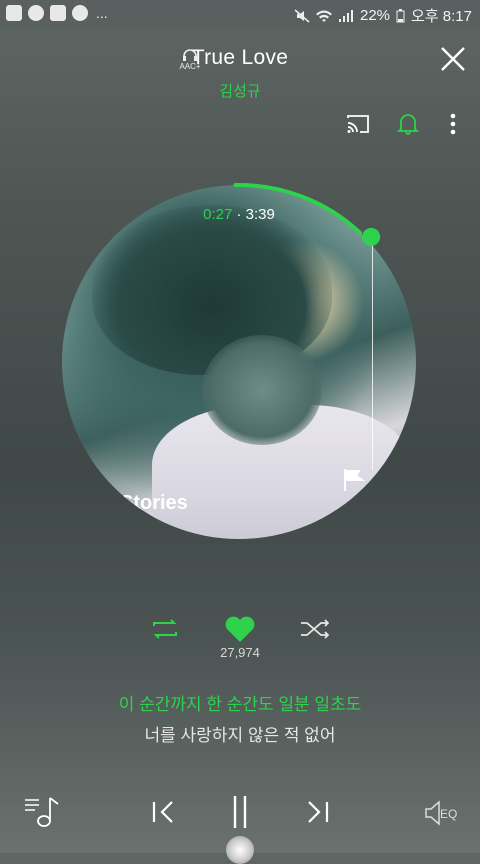 The height and width of the screenshot is (864, 480). Describe the element at coordinates (240, 652) in the screenshot. I see `like-count: 27,974` at that location.